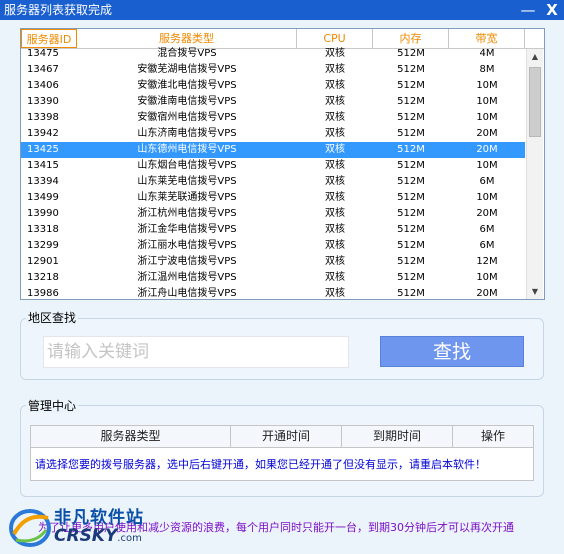 The width and height of the screenshot is (564, 554). What do you see at coordinates (187, 149) in the screenshot?
I see `cell-server-type: 山东德州电信拨号VPS` at bounding box center [187, 149].